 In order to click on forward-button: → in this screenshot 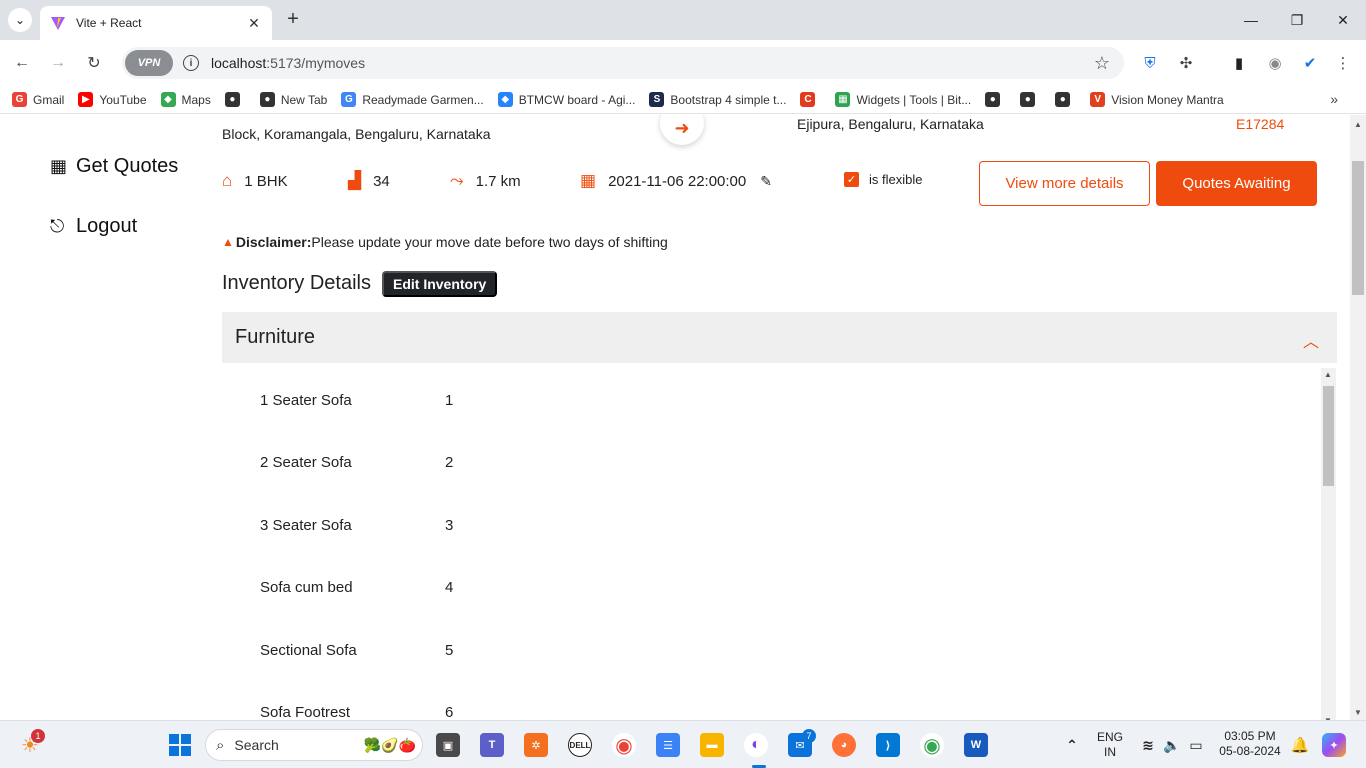, I will do `click(58, 63)`.